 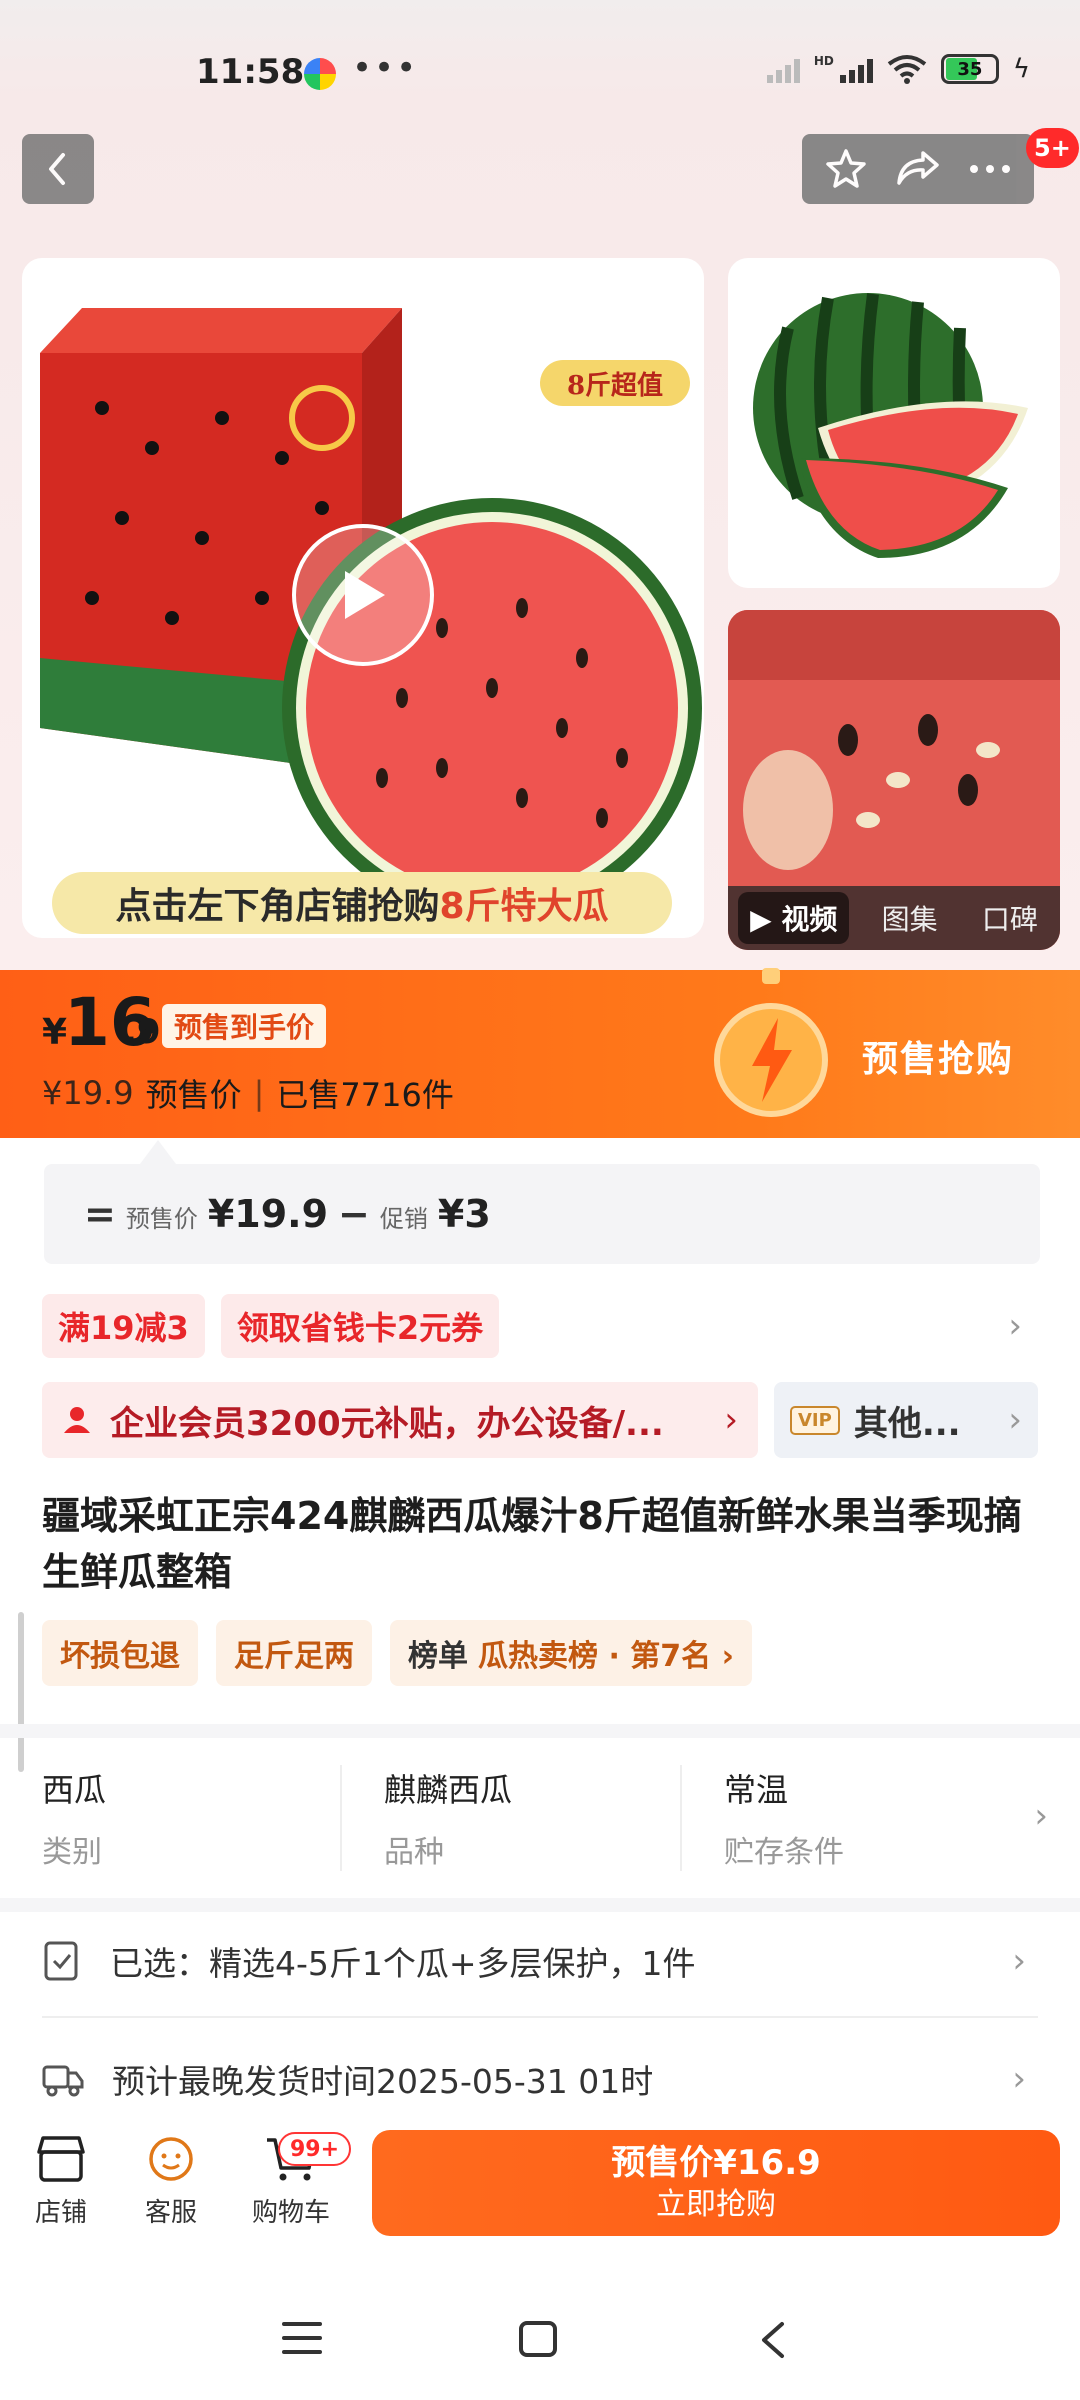 What do you see at coordinates (448, 1790) in the screenshot?
I see `spec-value: 麒麟西瓜` at bounding box center [448, 1790].